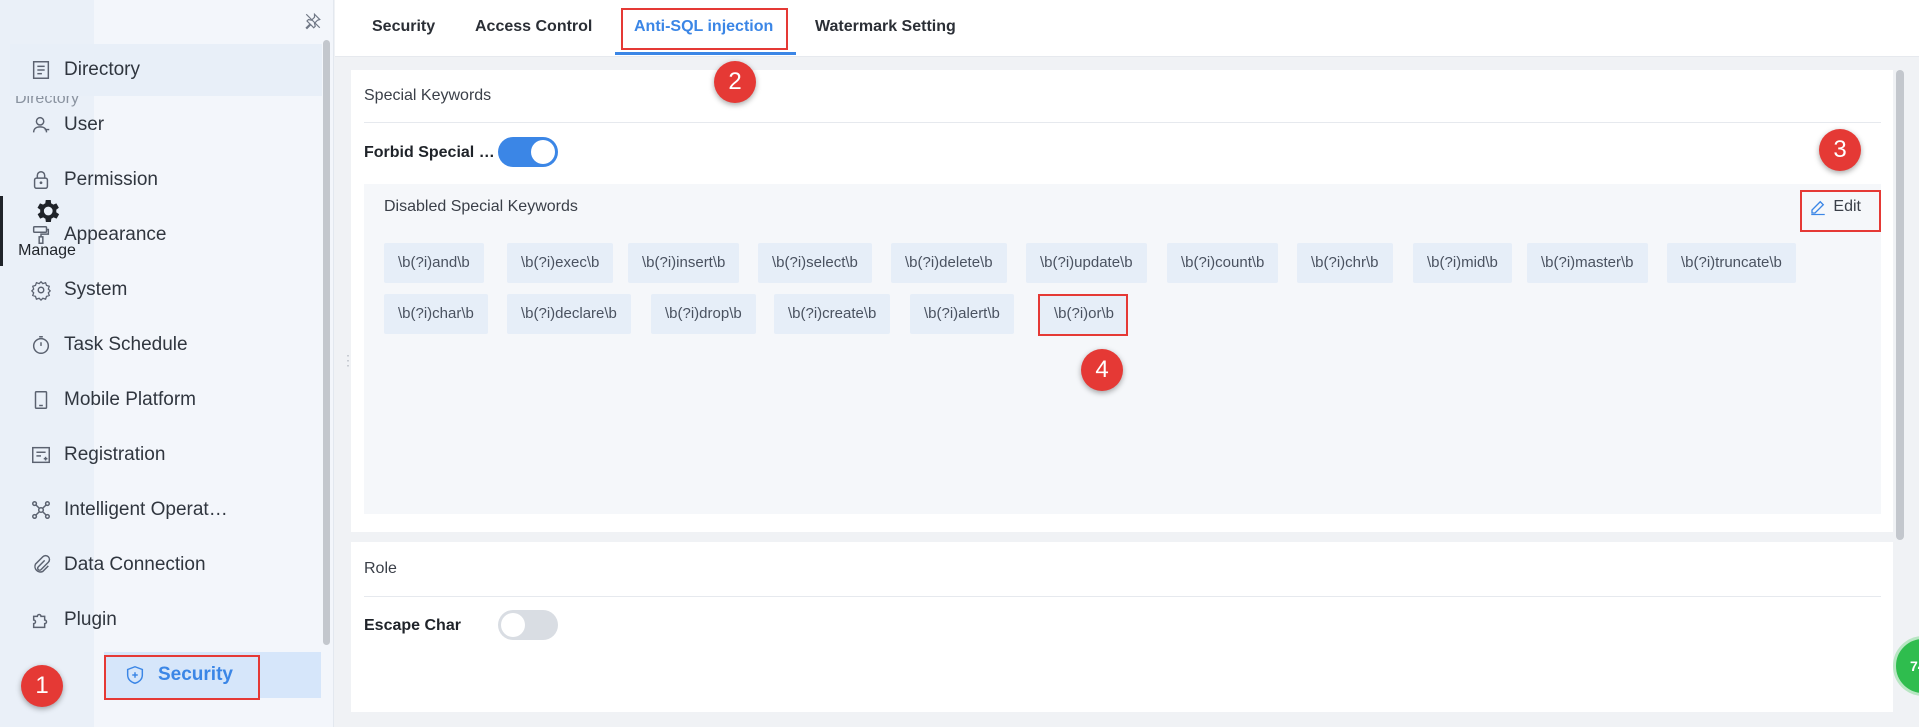 Image resolution: width=1919 pixels, height=727 pixels. I want to click on sidebar-item-label: Registration, so click(115, 454).